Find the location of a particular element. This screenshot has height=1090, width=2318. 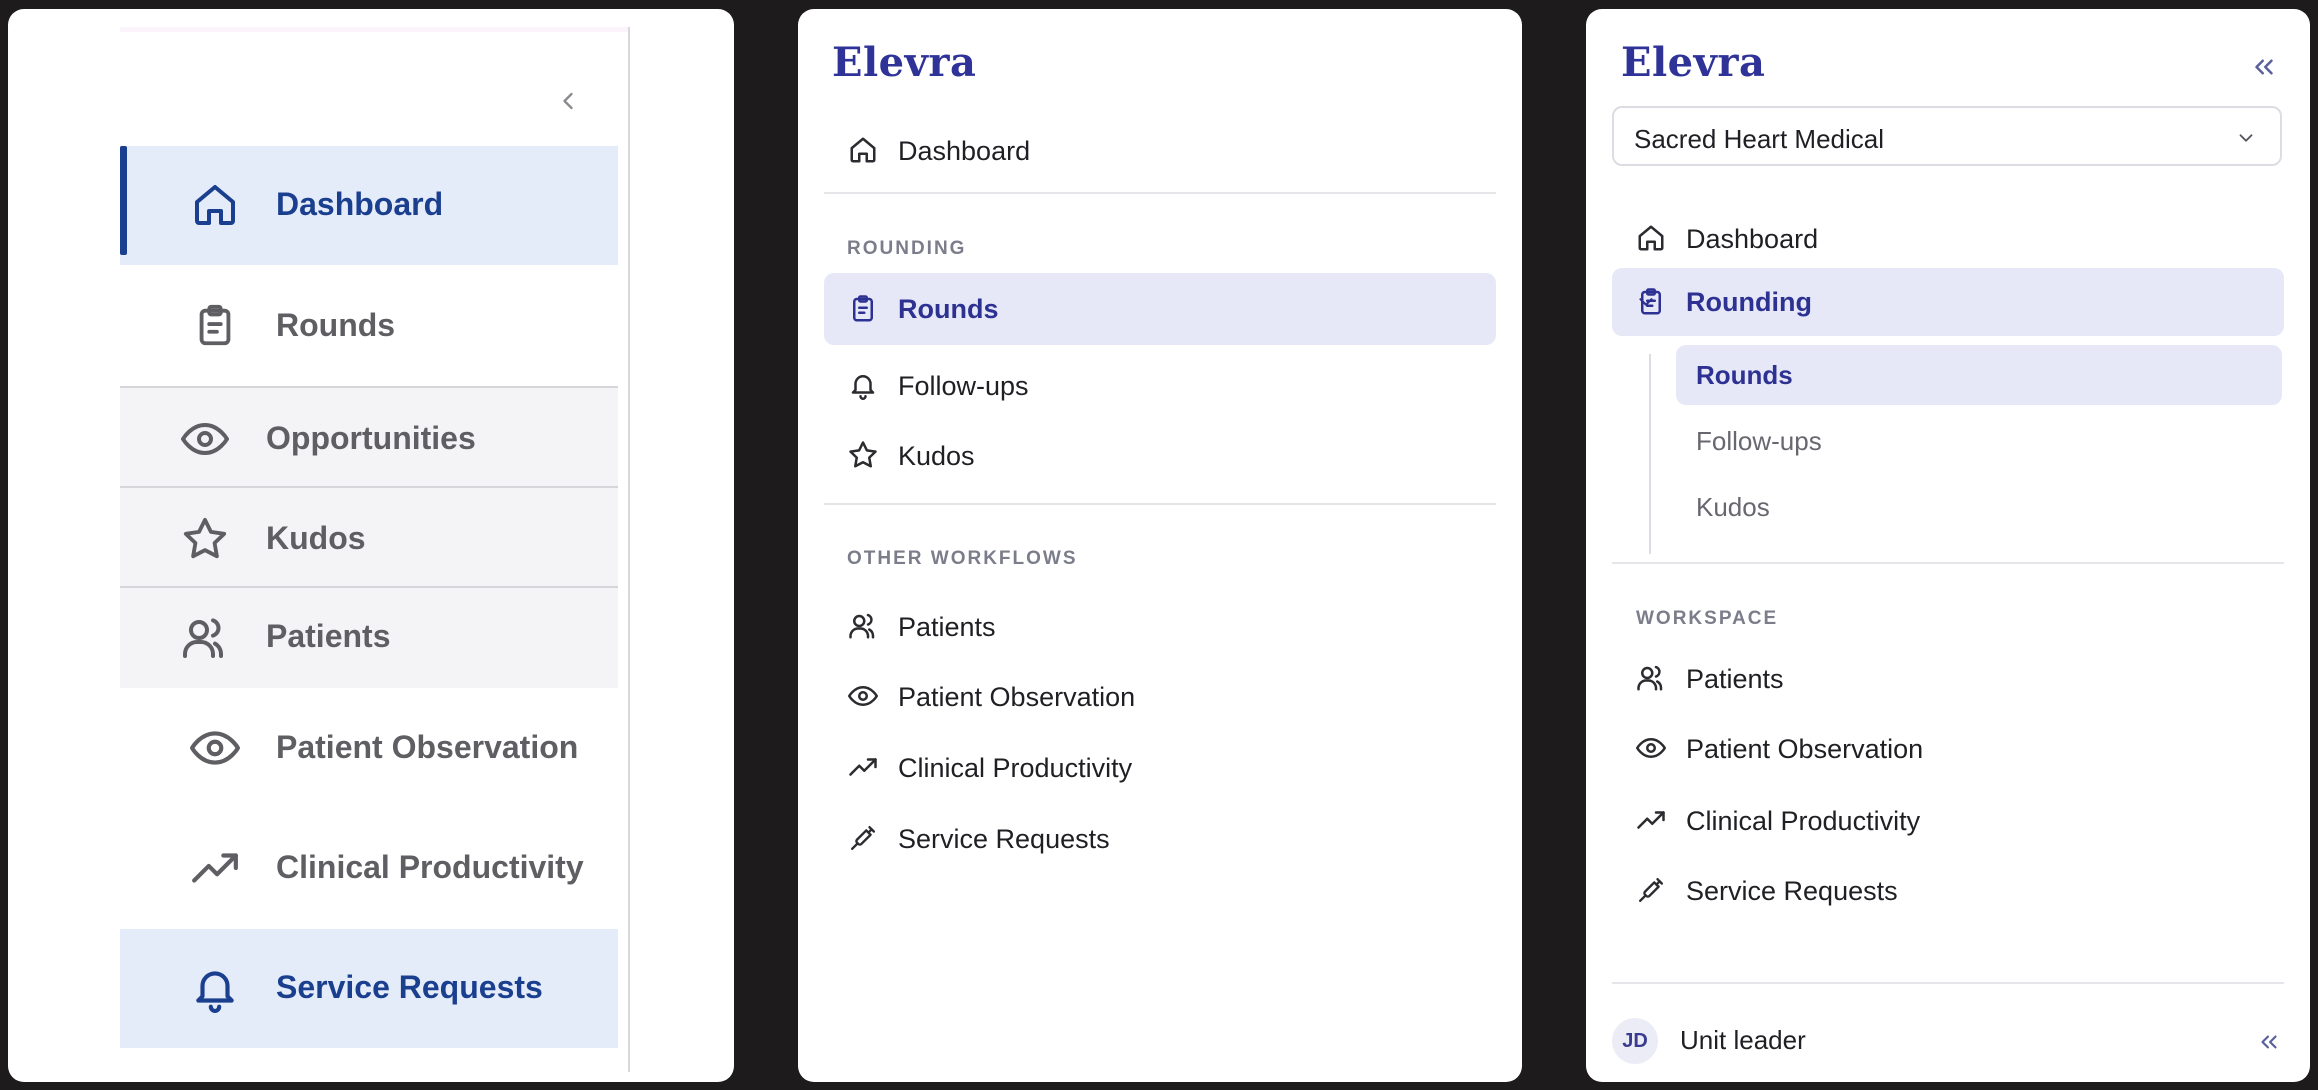

section-heading-workspace: WORKSPACE is located at coordinates (1707, 618).